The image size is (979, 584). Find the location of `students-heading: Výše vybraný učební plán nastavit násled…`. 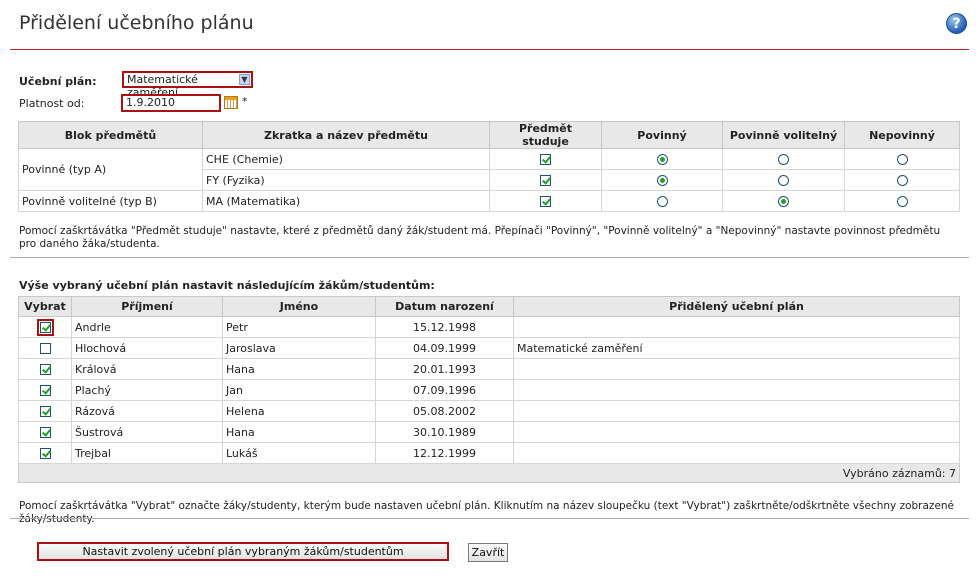

students-heading: Výše vybraný učební plán nastavit násled… is located at coordinates (227, 285).